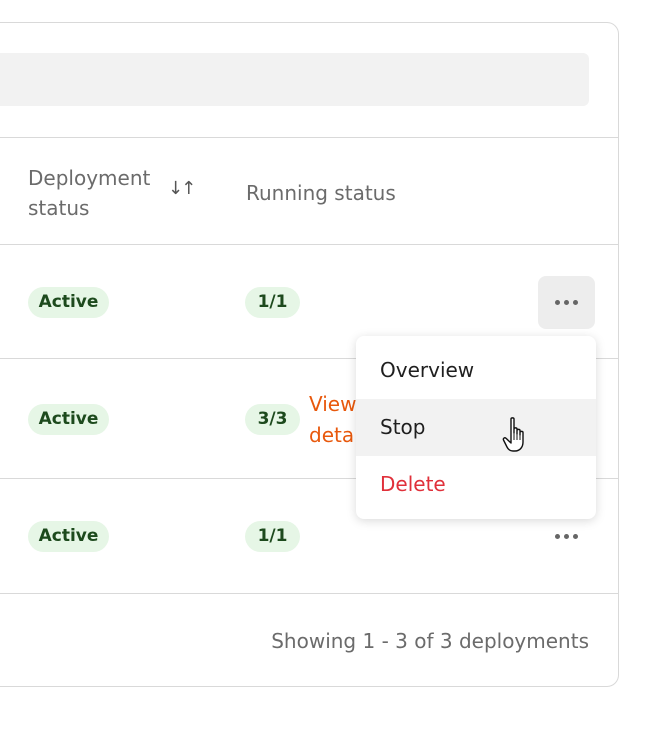  I want to click on hand-pointer-icon, so click(513, 434).